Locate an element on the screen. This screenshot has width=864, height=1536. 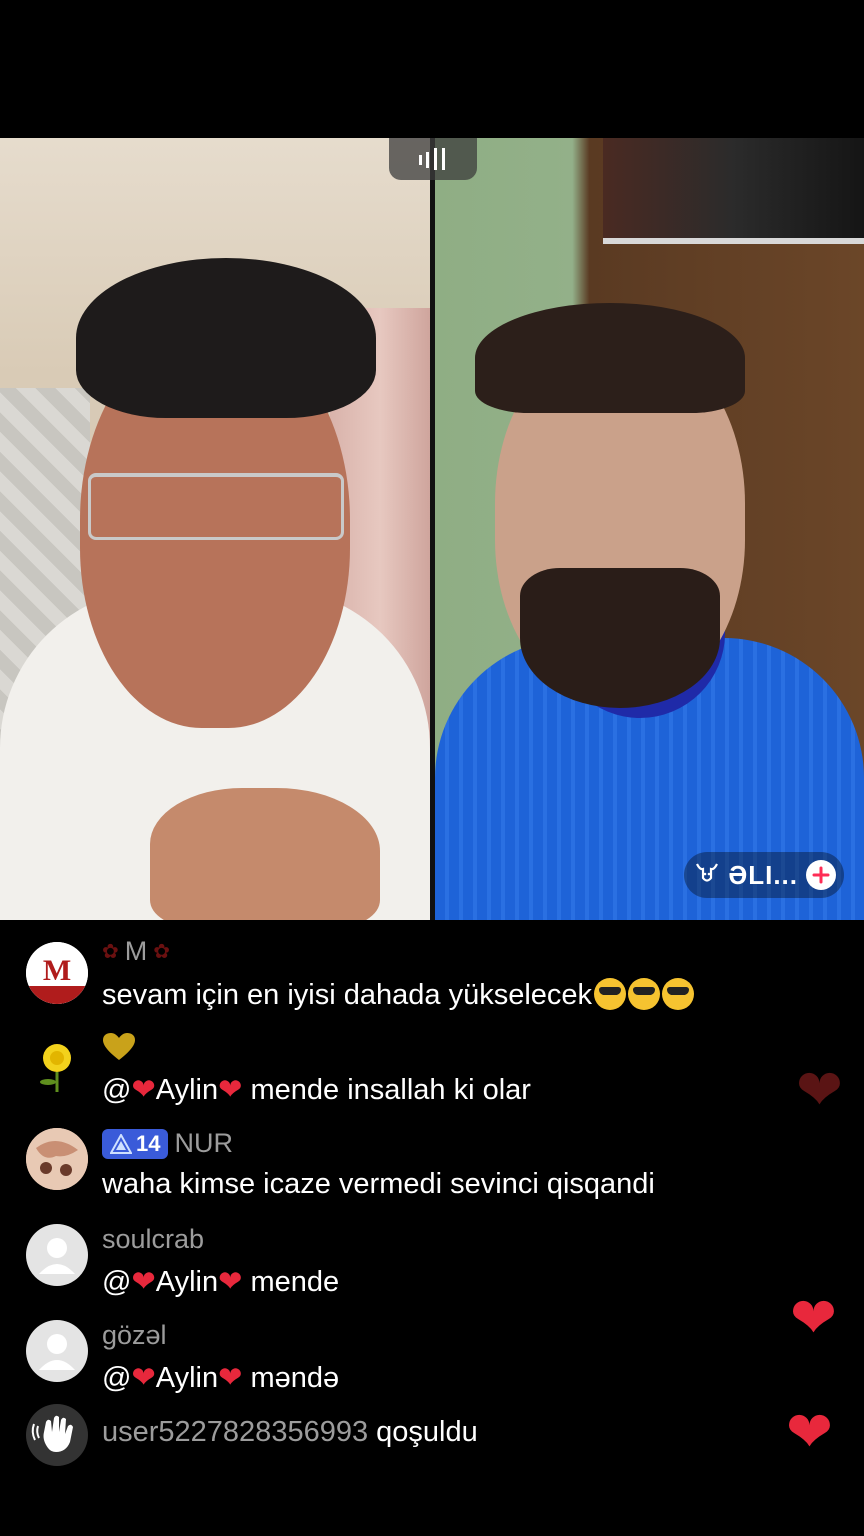
guest-beard is located at coordinates (620, 638).